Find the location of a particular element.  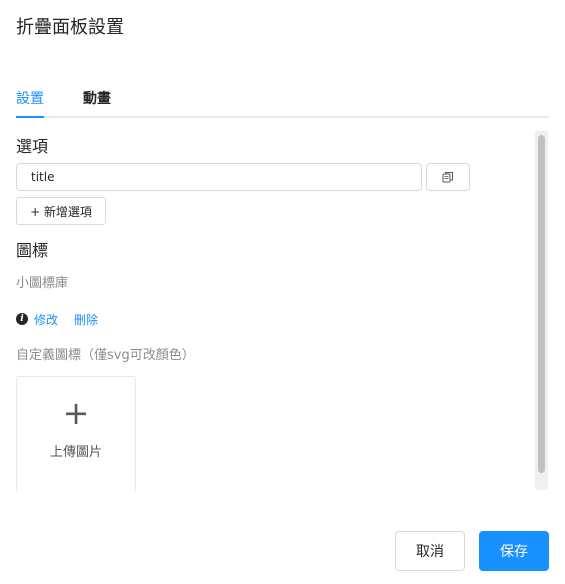

upload-label: 上傳圖片 is located at coordinates (75, 452).